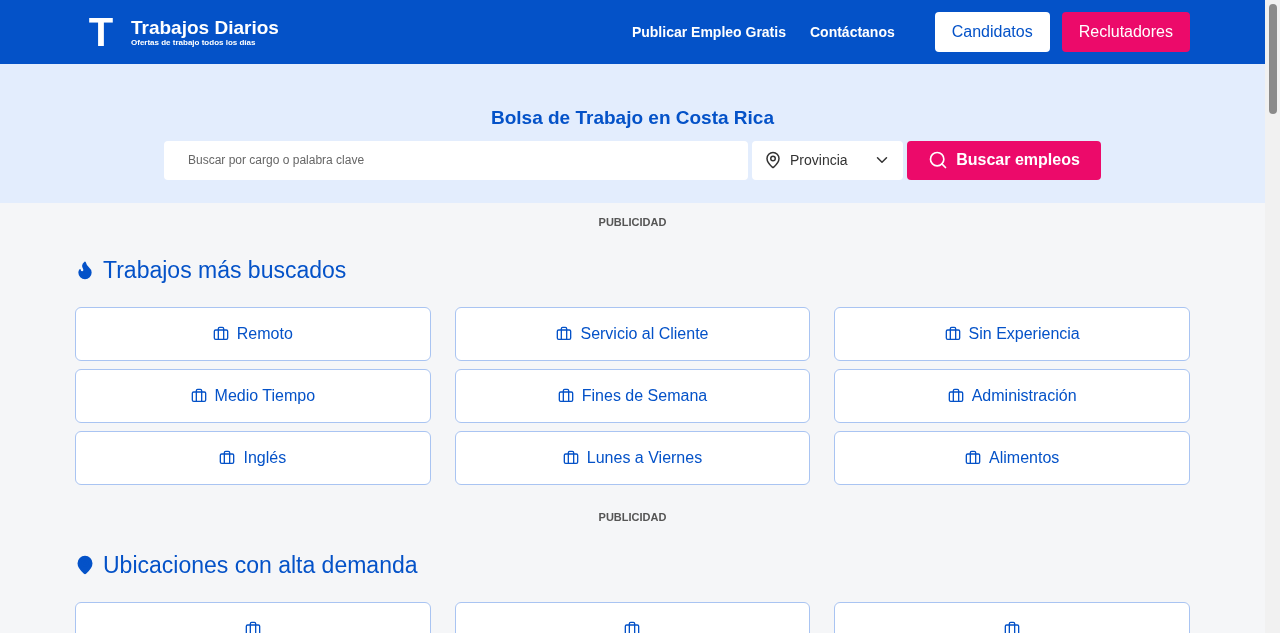 The width and height of the screenshot is (1280, 633). Describe the element at coordinates (1012, 458) in the screenshot. I see `category-card: Alimentos` at that location.